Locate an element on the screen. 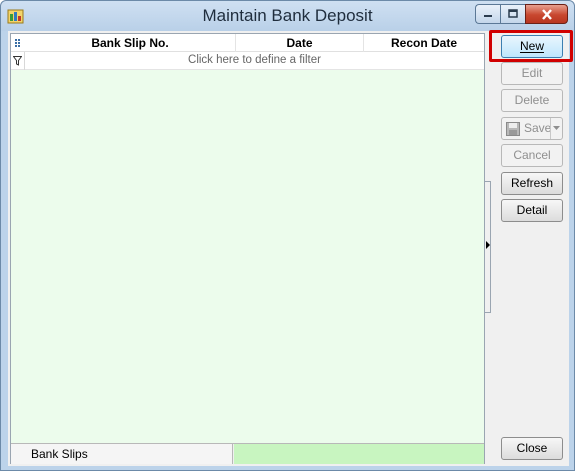 The image size is (575, 471). edit-button-label: Edit is located at coordinates (532, 73).